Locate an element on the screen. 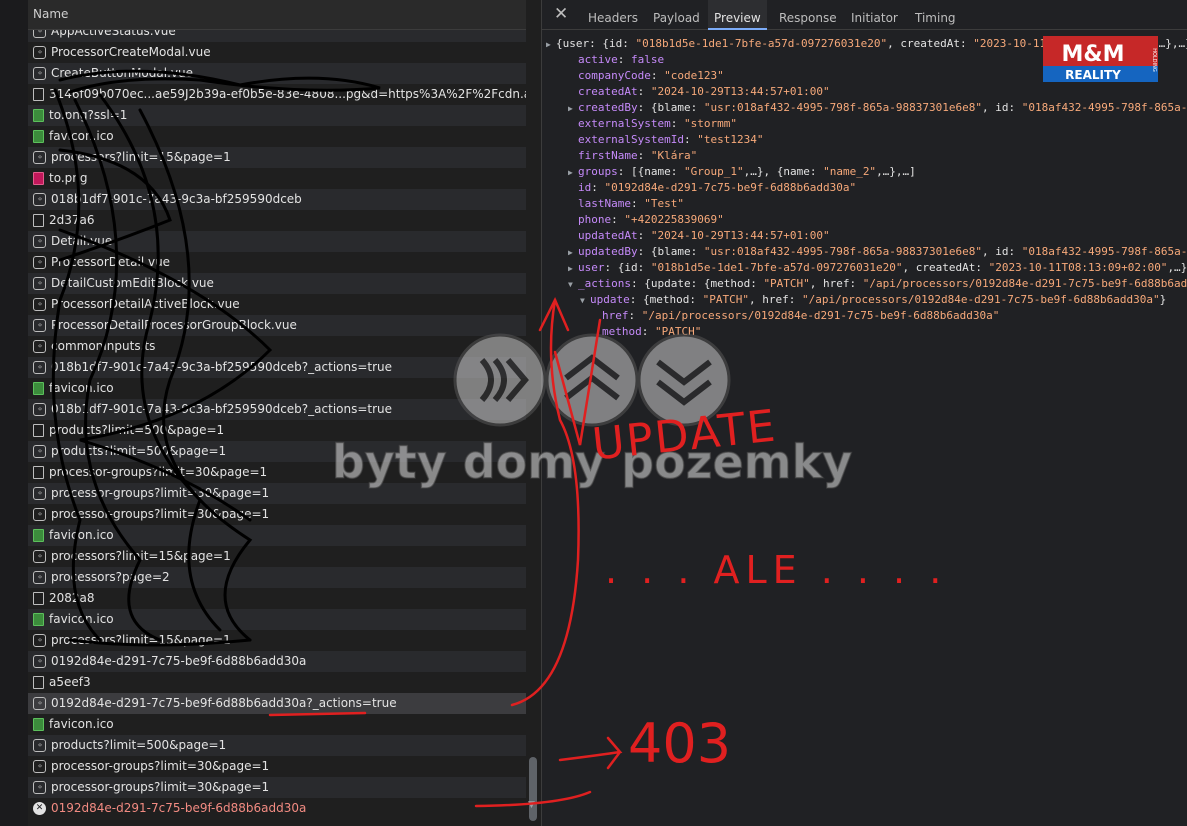 The height and width of the screenshot is (826, 1187). request-row: ‹› ProcessorCreateModal.vue is located at coordinates (277, 52).